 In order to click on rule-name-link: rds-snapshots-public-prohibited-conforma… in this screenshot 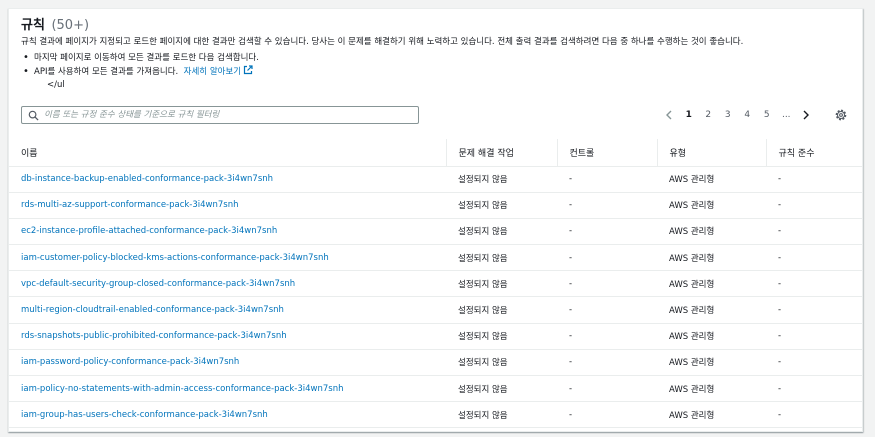, I will do `click(227, 336)`.